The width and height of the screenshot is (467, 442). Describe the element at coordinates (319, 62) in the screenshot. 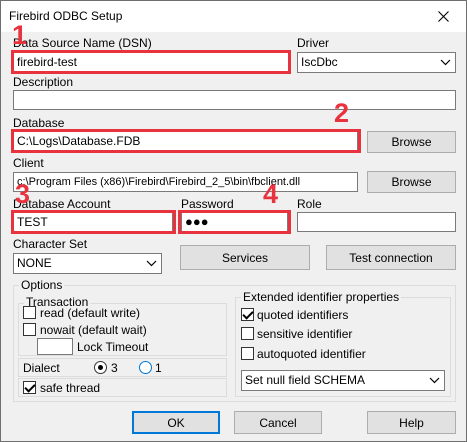

I see `driver-value: IscDbc` at that location.